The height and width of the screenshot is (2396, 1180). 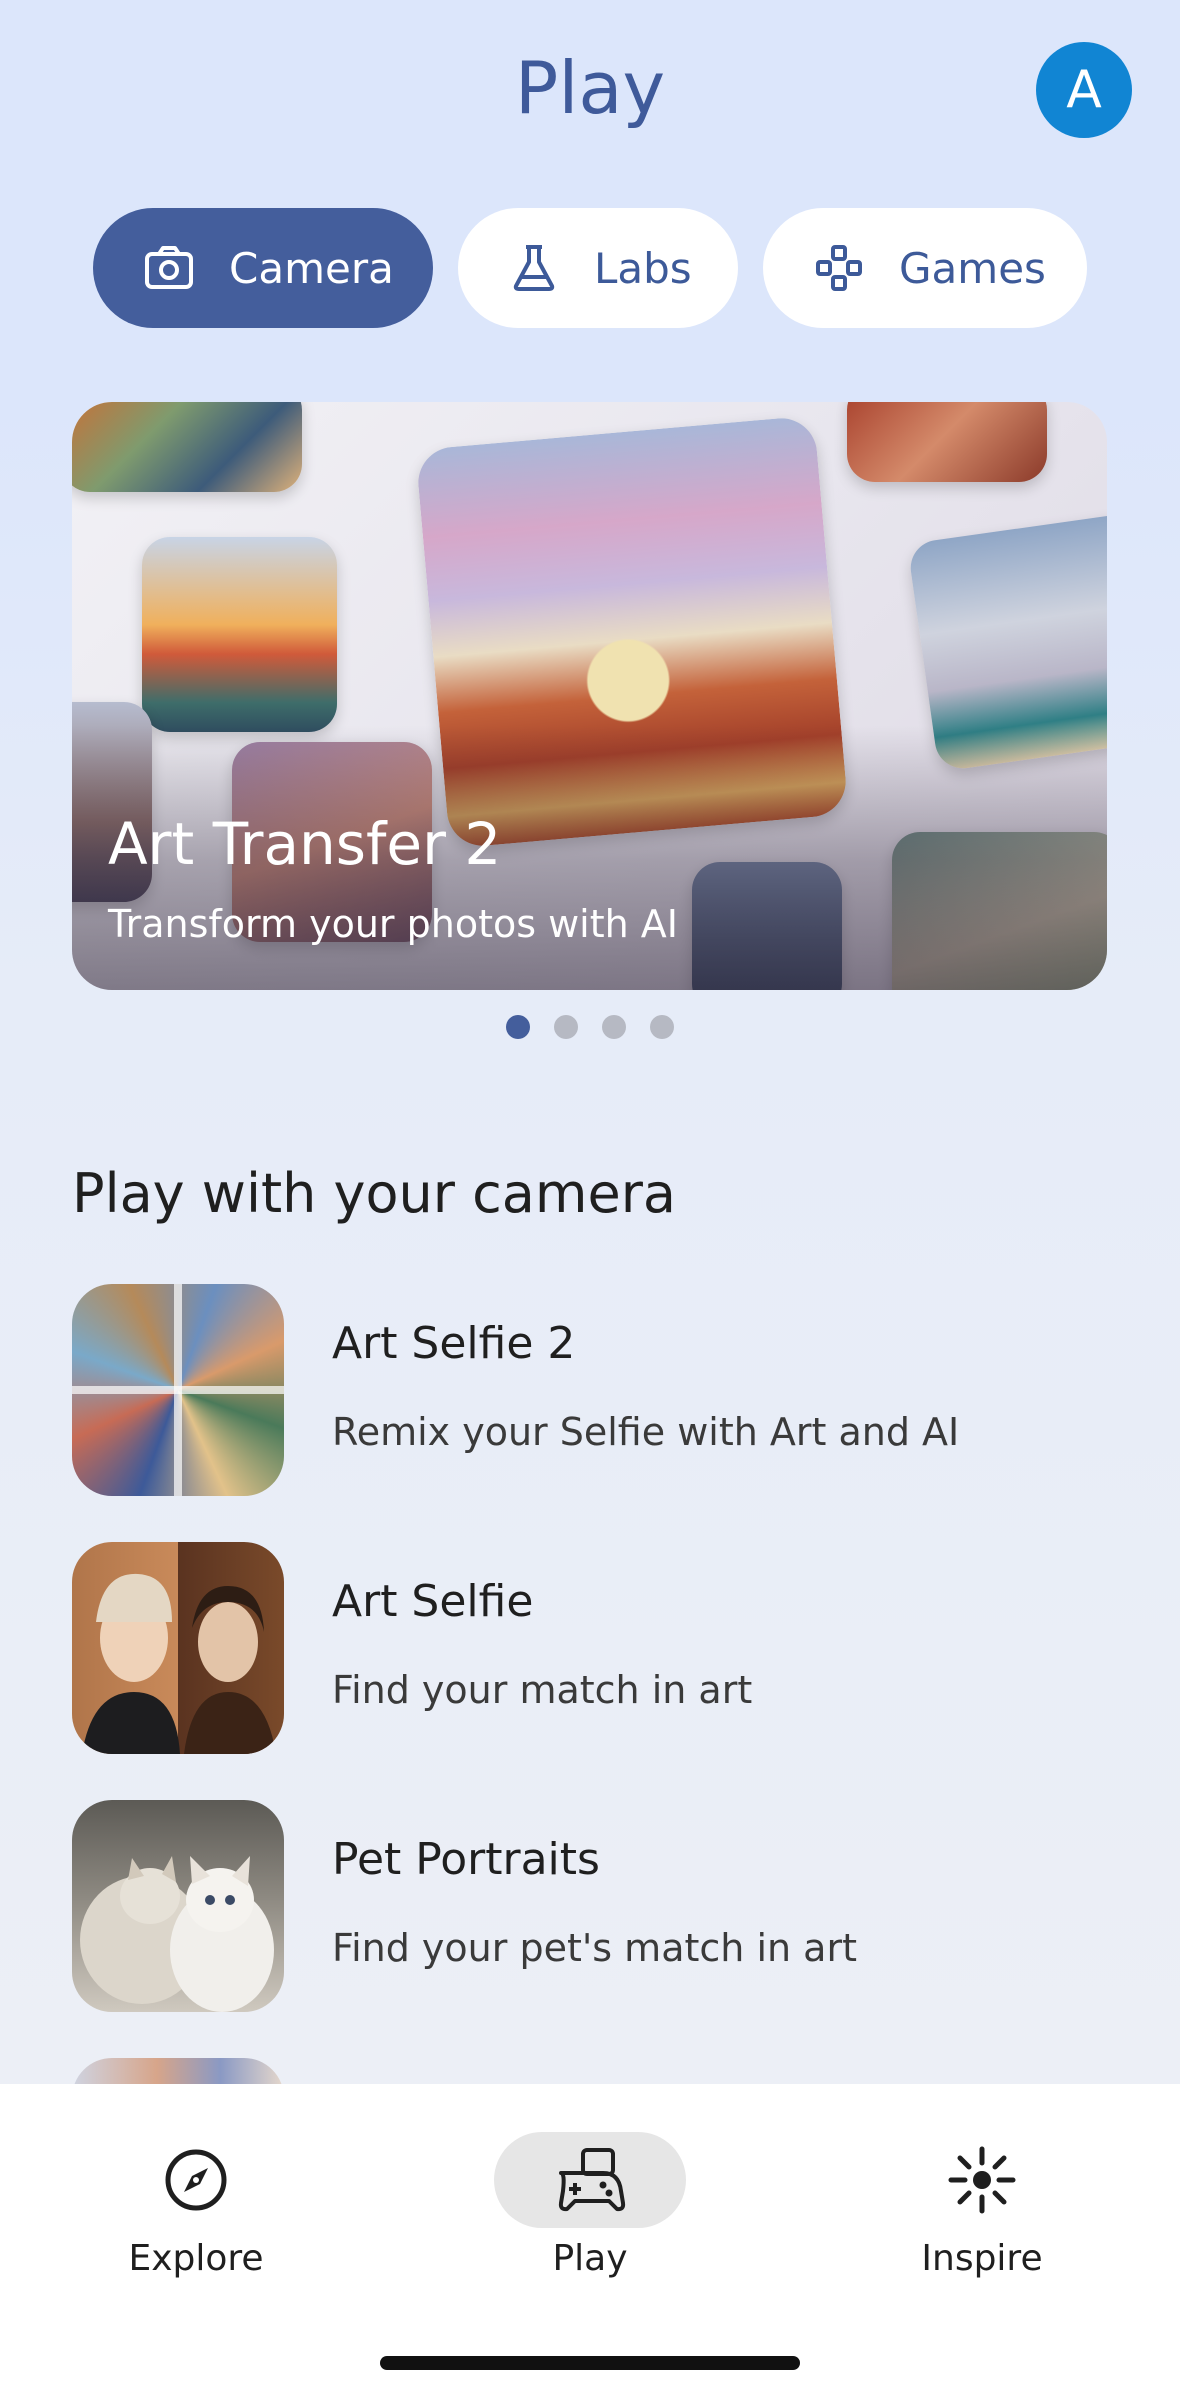 What do you see at coordinates (590, 2258) in the screenshot?
I see `nav-play-label: Play` at bounding box center [590, 2258].